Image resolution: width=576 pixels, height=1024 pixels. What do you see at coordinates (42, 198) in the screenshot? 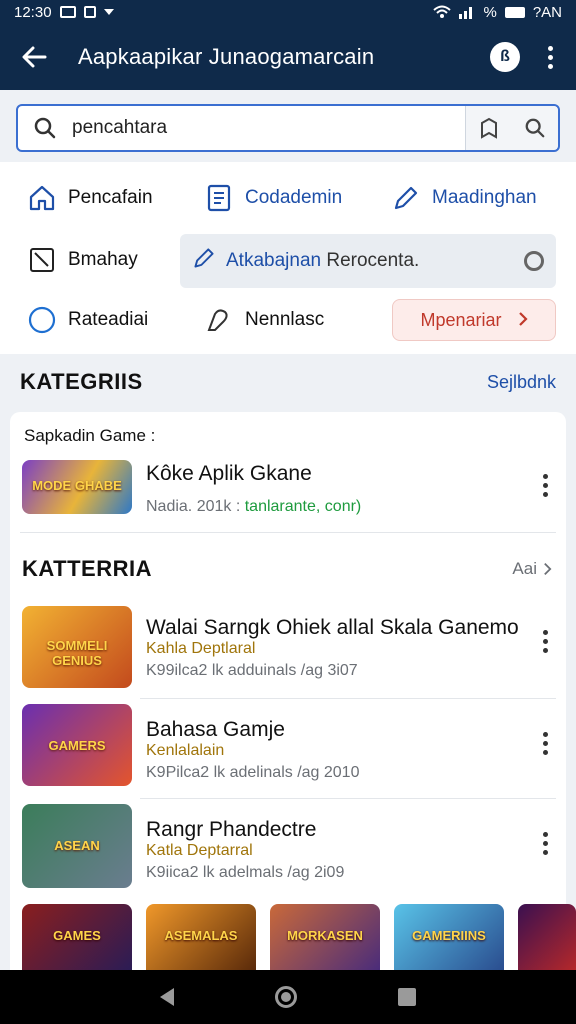
I see `home-icon` at bounding box center [42, 198].